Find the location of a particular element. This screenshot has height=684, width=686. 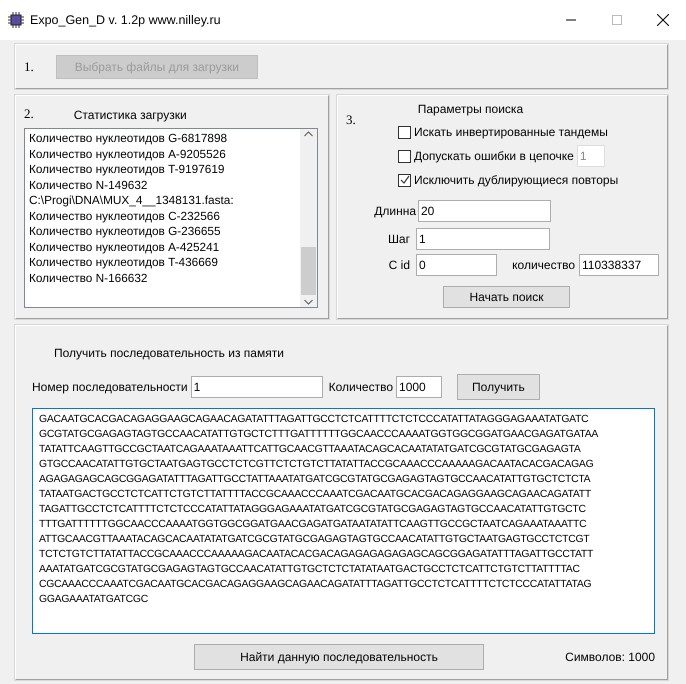

sequence-line: TAGATTGCCTCTCATTTTCTCTCCCATATTATAGGGAGAAATATGATCGCGTATGCGAGAGTAGTGCCAACATATTGTGCTC is located at coordinates (313, 510).